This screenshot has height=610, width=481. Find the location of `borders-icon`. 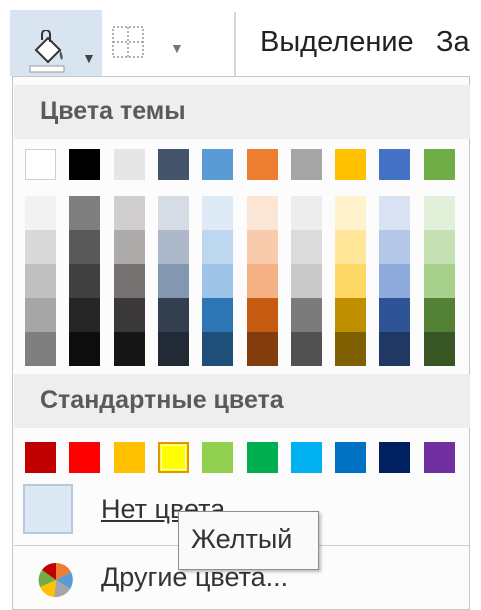

borders-icon is located at coordinates (128, 42).